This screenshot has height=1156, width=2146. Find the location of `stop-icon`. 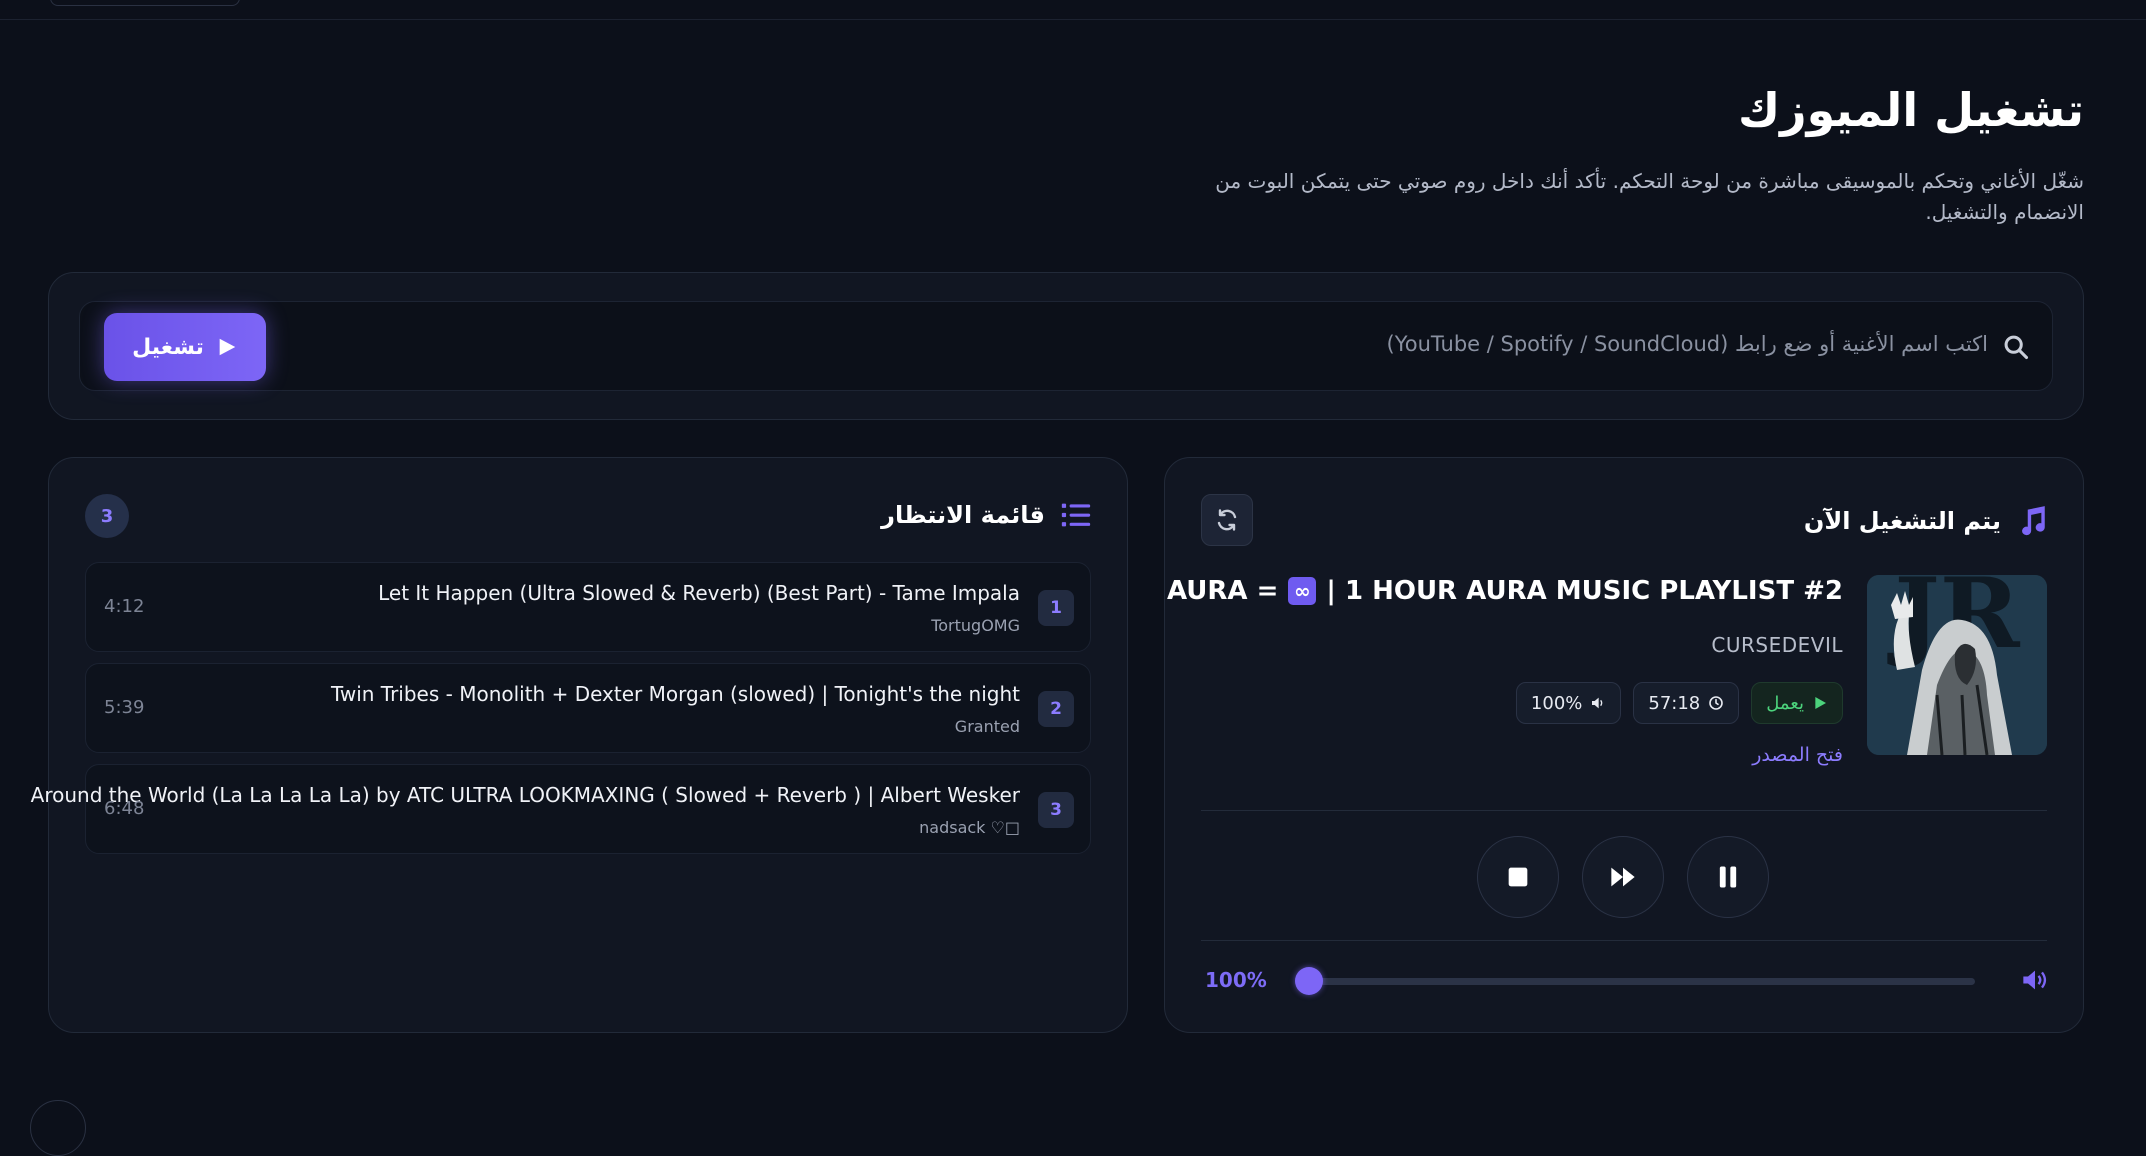

stop-icon is located at coordinates (1518, 877).